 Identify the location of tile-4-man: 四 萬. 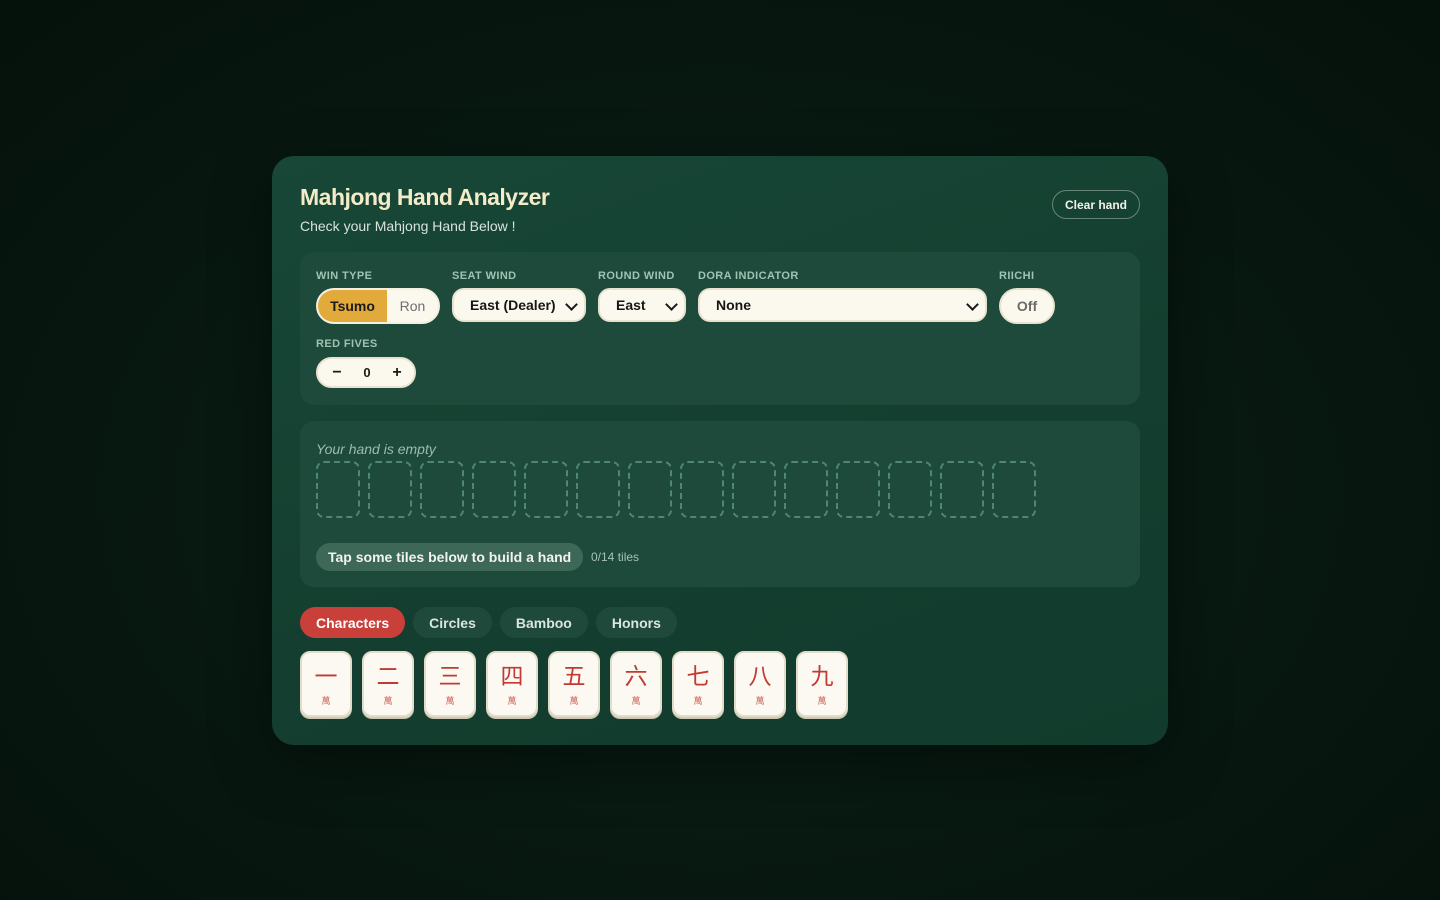
(512, 684).